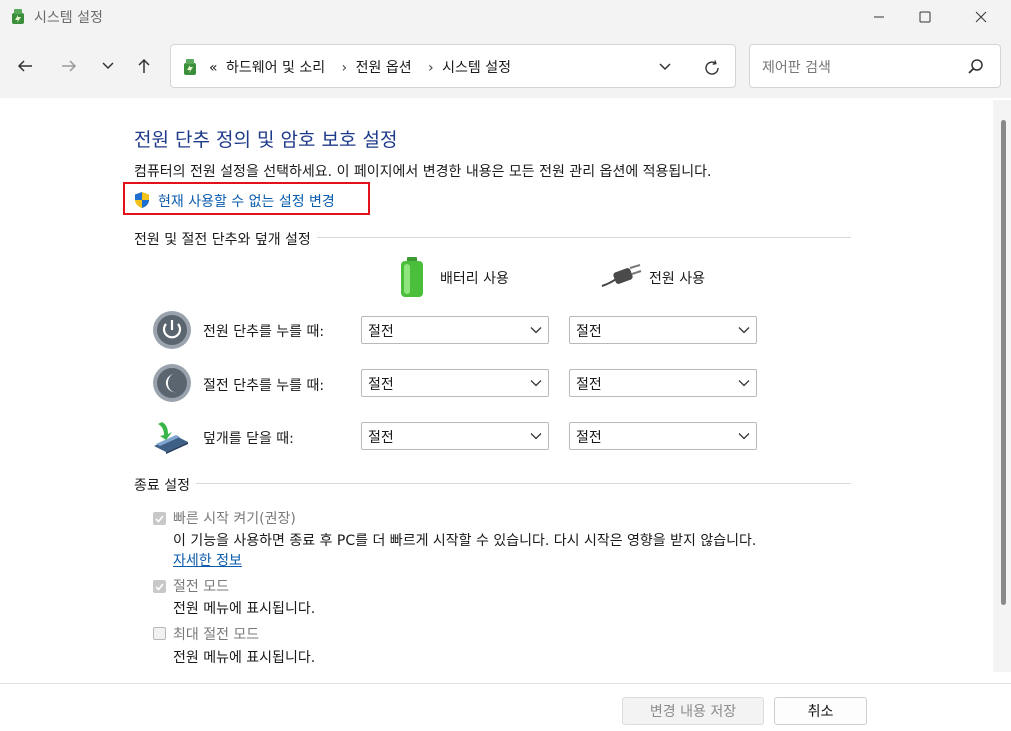 This screenshot has width=1011, height=731. I want to click on breadcrumb-power-options: 전원 옵션, so click(384, 68).